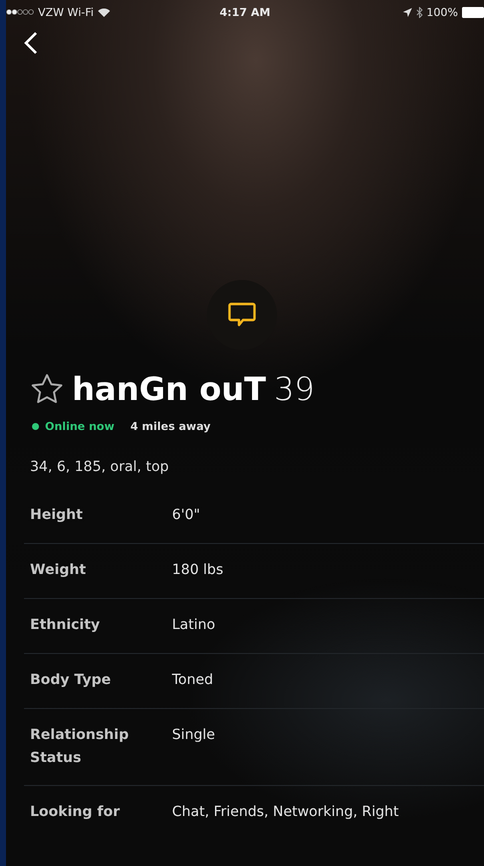 This screenshot has width=484, height=866. I want to click on wifi-icon, so click(104, 12).